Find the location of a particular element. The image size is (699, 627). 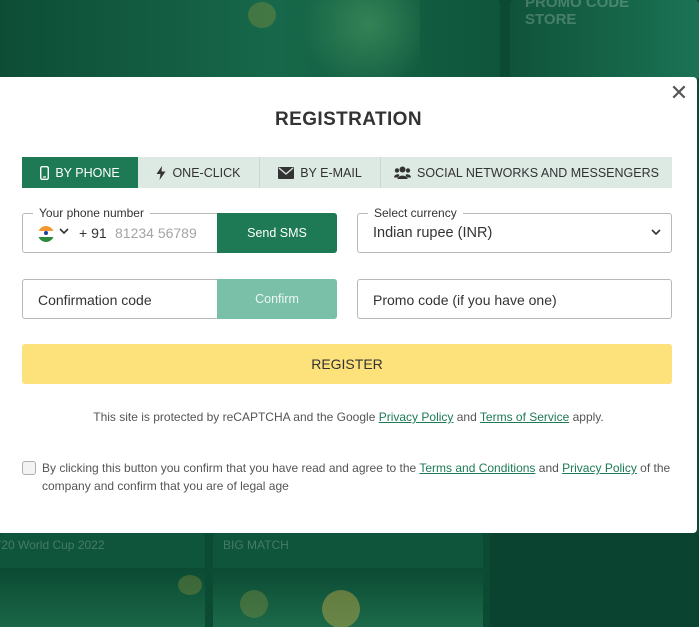

modal-title: REGISTRATION is located at coordinates (348, 119).